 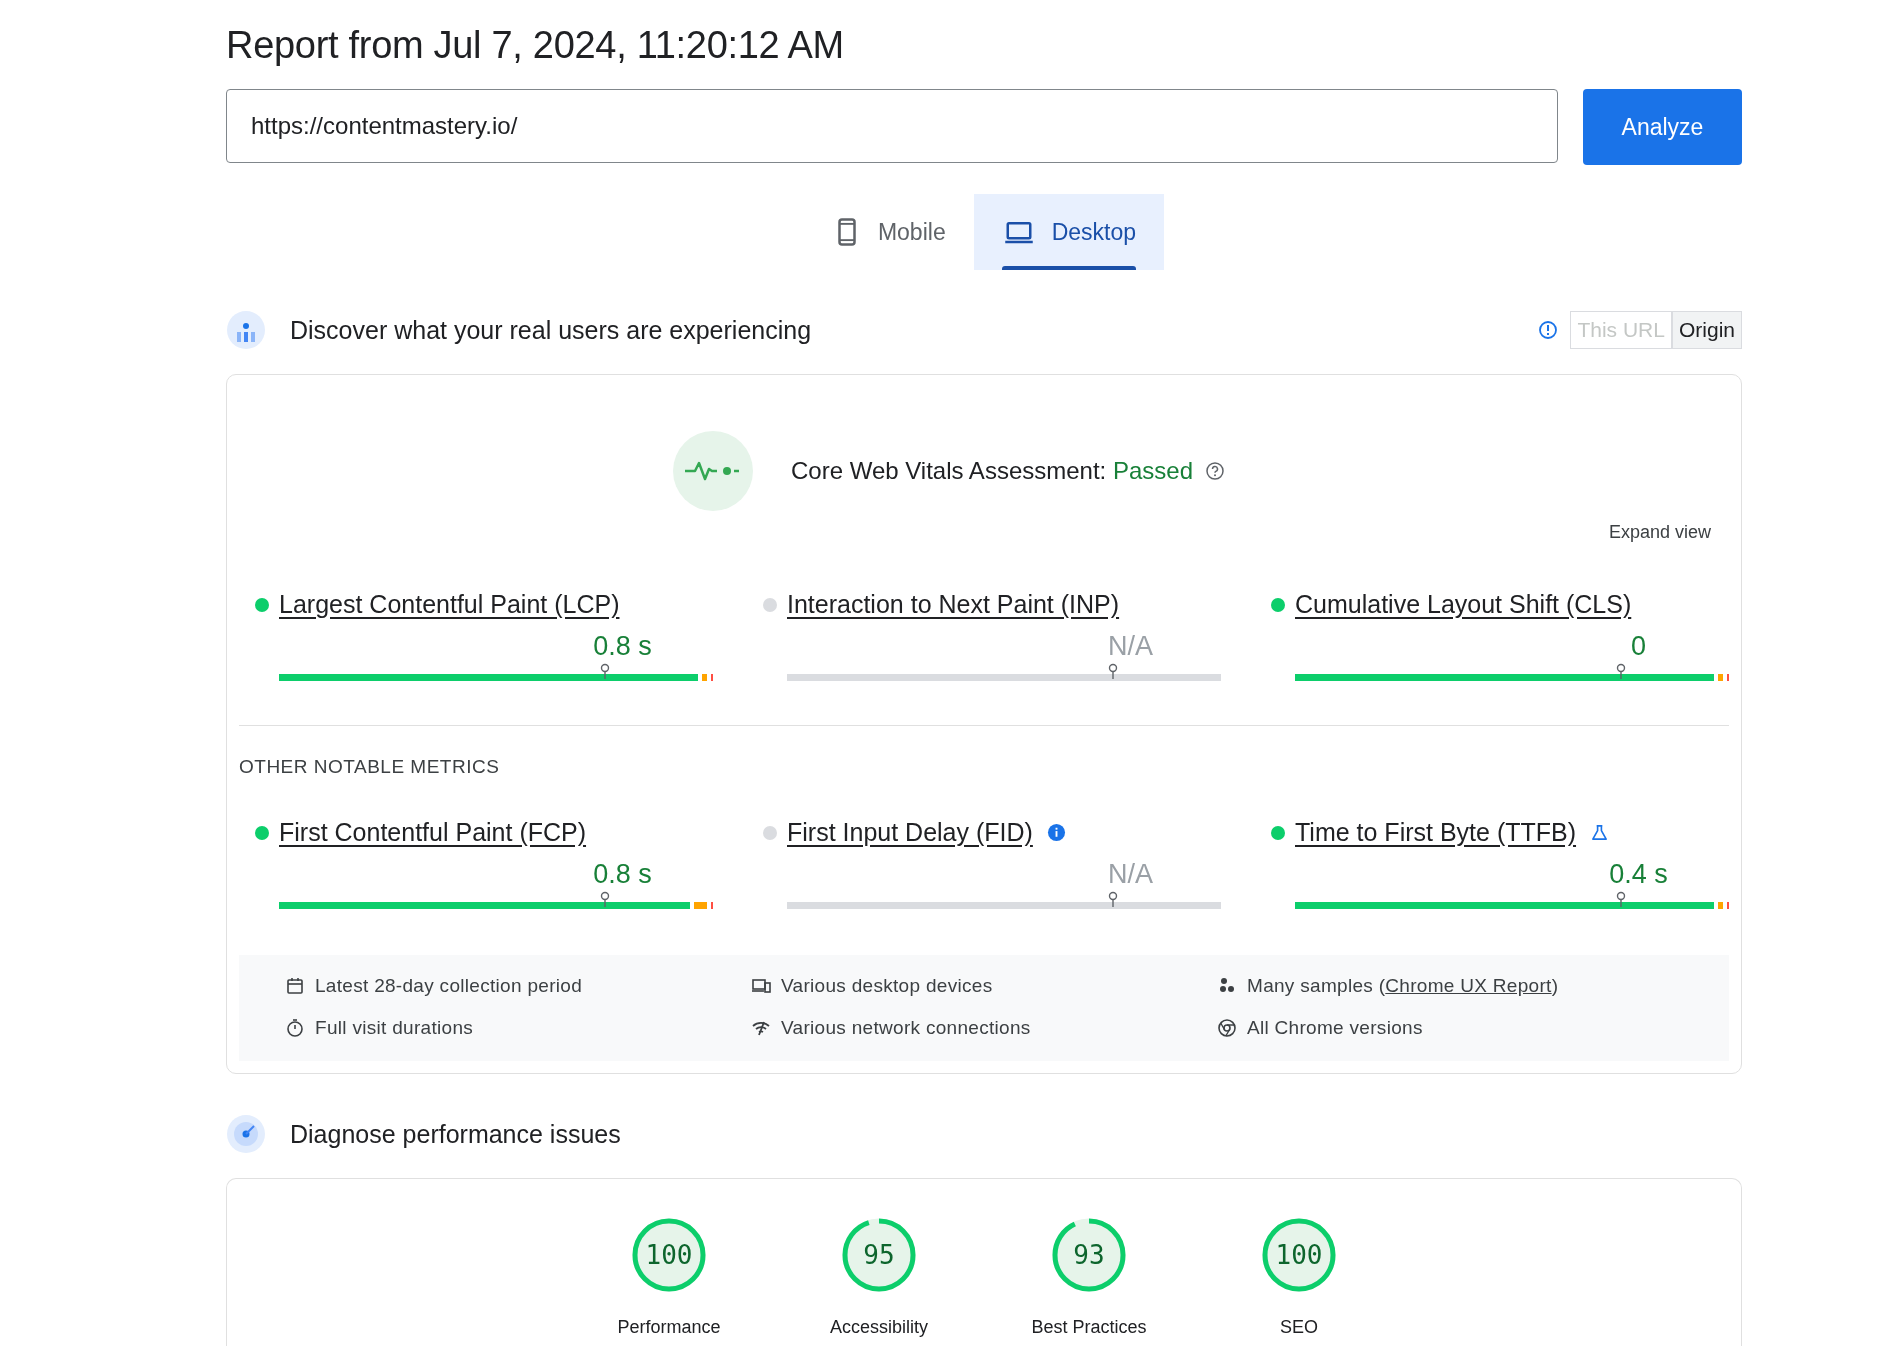 What do you see at coordinates (1659, 532) in the screenshot?
I see `expand-view-button: Expand view` at bounding box center [1659, 532].